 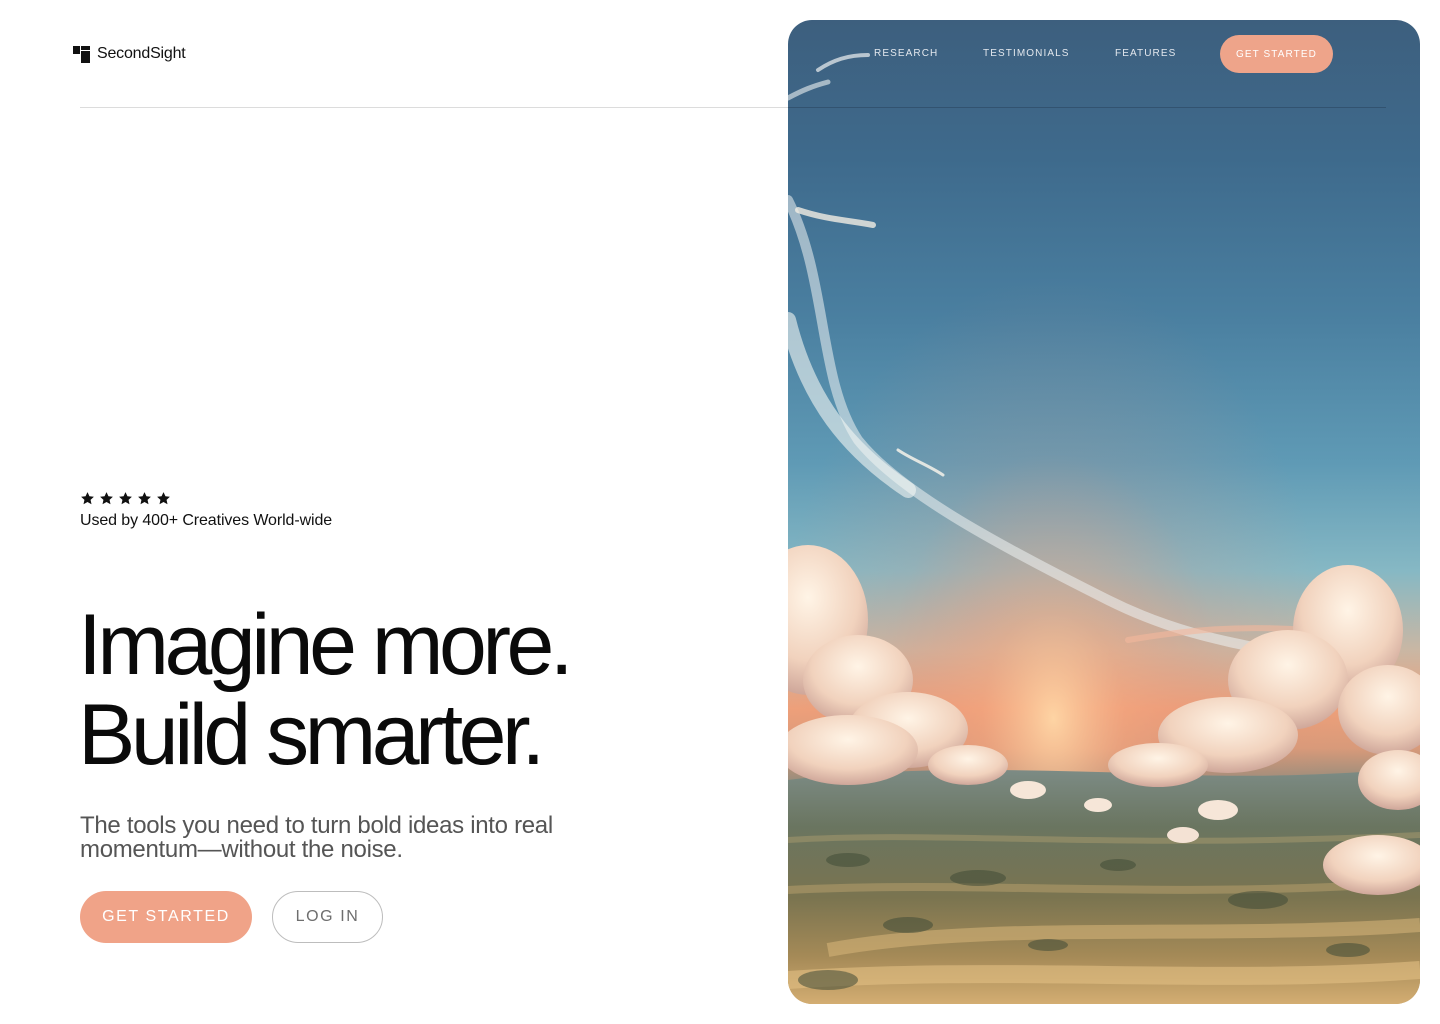 What do you see at coordinates (1276, 54) in the screenshot?
I see `nav-get-started-button: GET STARTED` at bounding box center [1276, 54].